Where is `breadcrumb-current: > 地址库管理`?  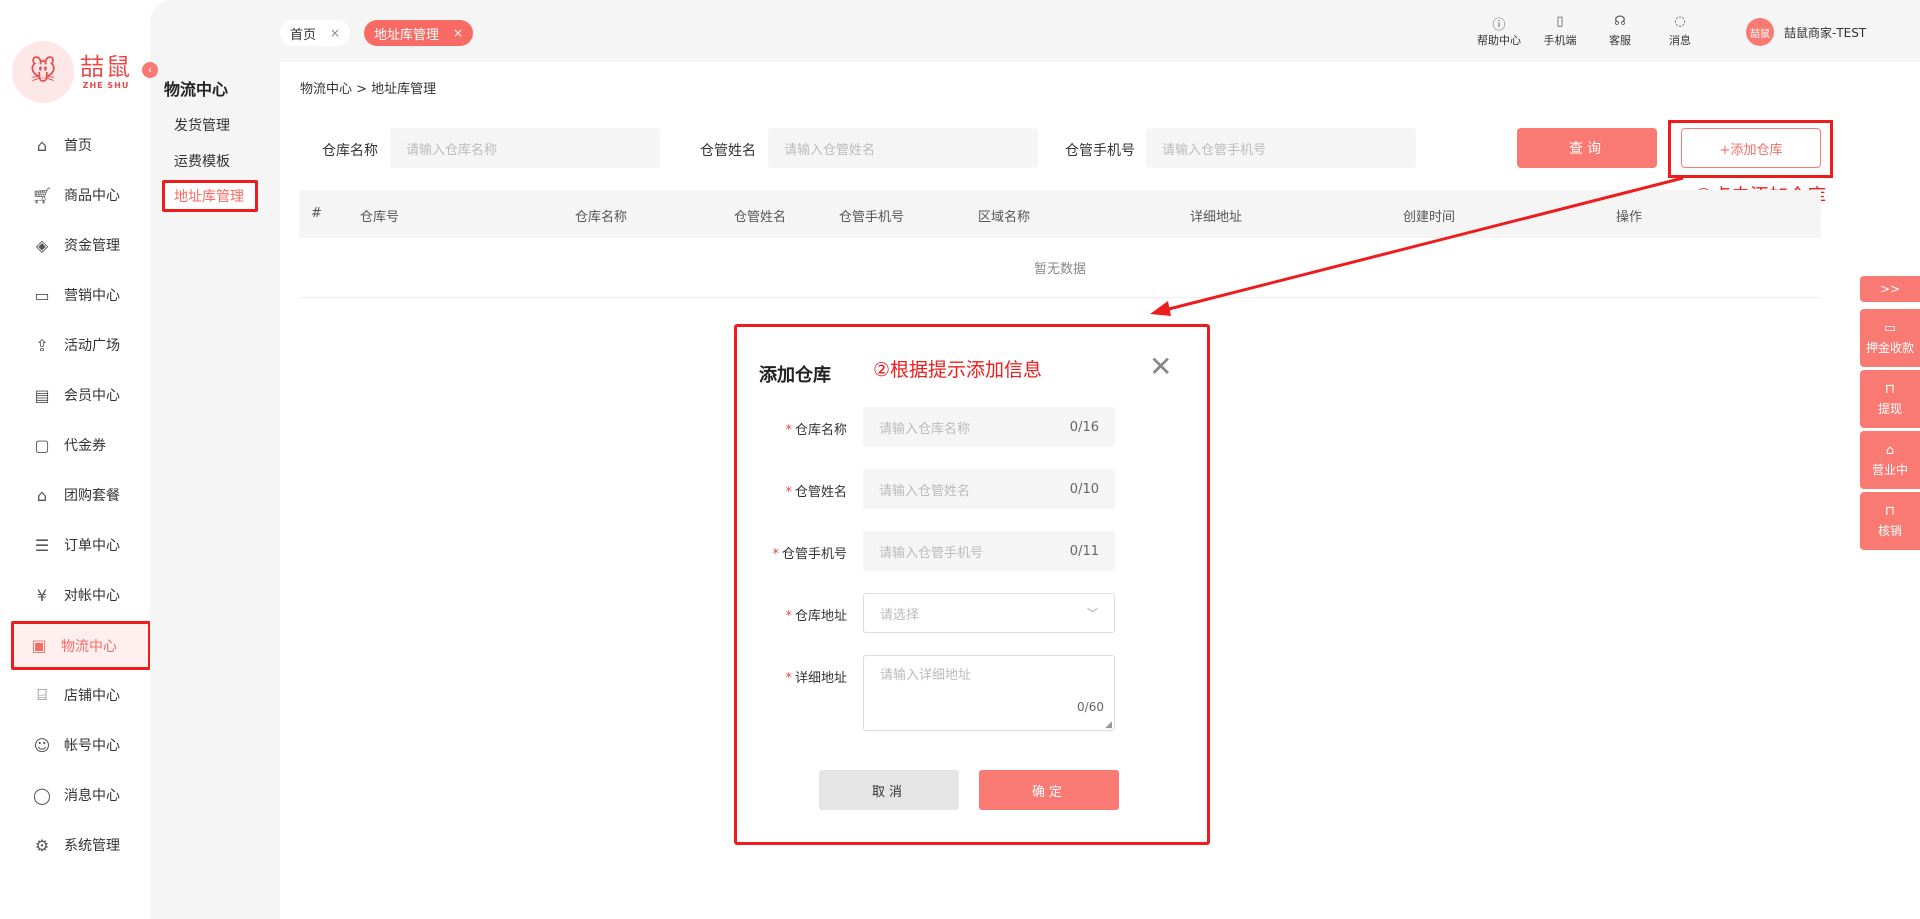
breadcrumb-current: > 地址库管理 is located at coordinates (396, 89).